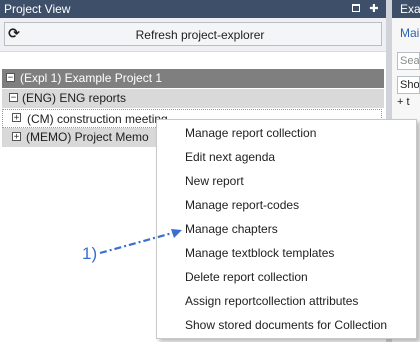  Describe the element at coordinates (140, 242) in the screenshot. I see `annotation-arrow` at that location.